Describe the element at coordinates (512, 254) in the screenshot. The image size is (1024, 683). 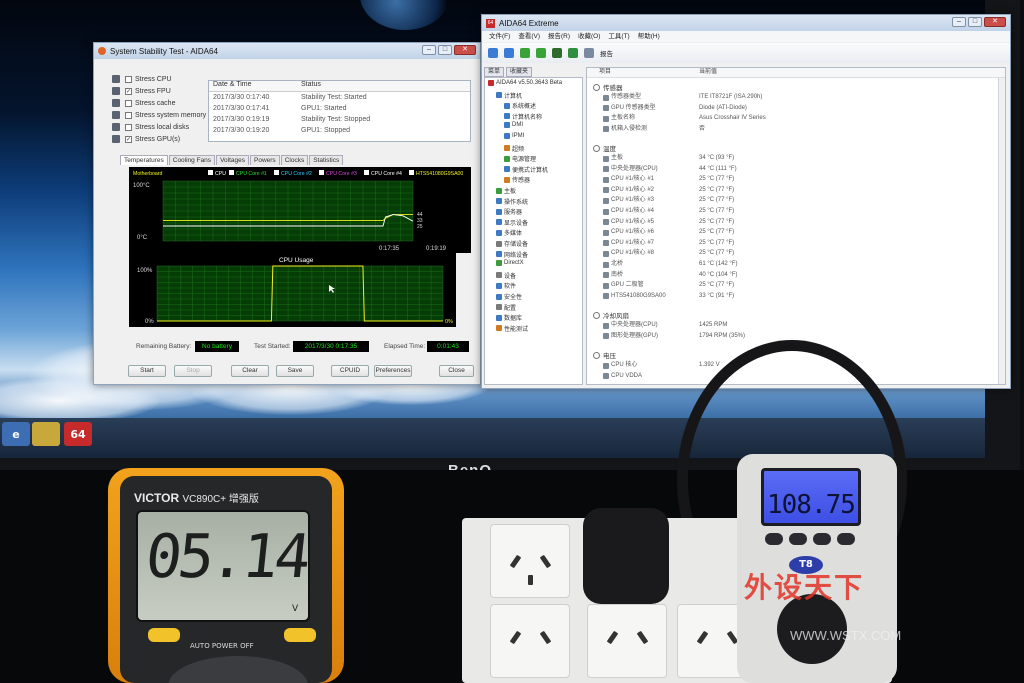
I see `tree-item: 网络设备` at that location.